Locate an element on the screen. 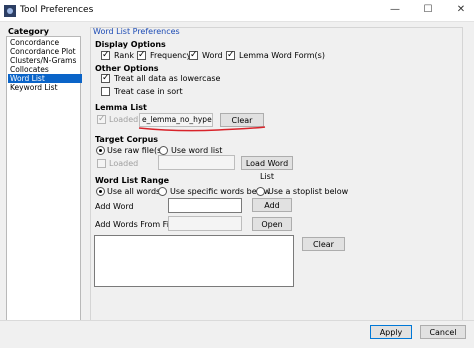 The height and width of the screenshot is (348, 474). add-from-file-field is located at coordinates (205, 223).